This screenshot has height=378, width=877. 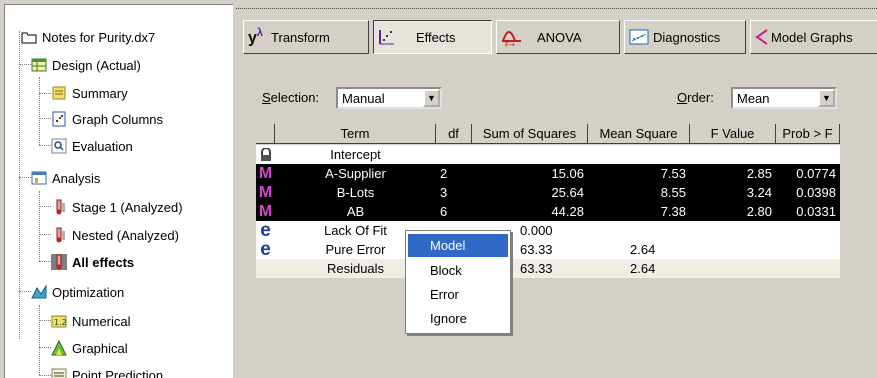 I want to click on evaluation-magnifier-icon, so click(x=59, y=146).